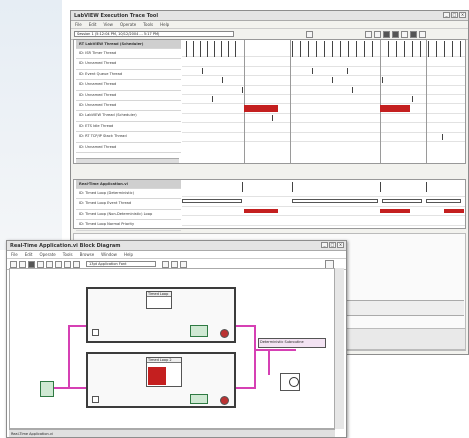  I want to click on thread-row-label: ID: RT TCP/IP Stack Thread, so click(128, 137).